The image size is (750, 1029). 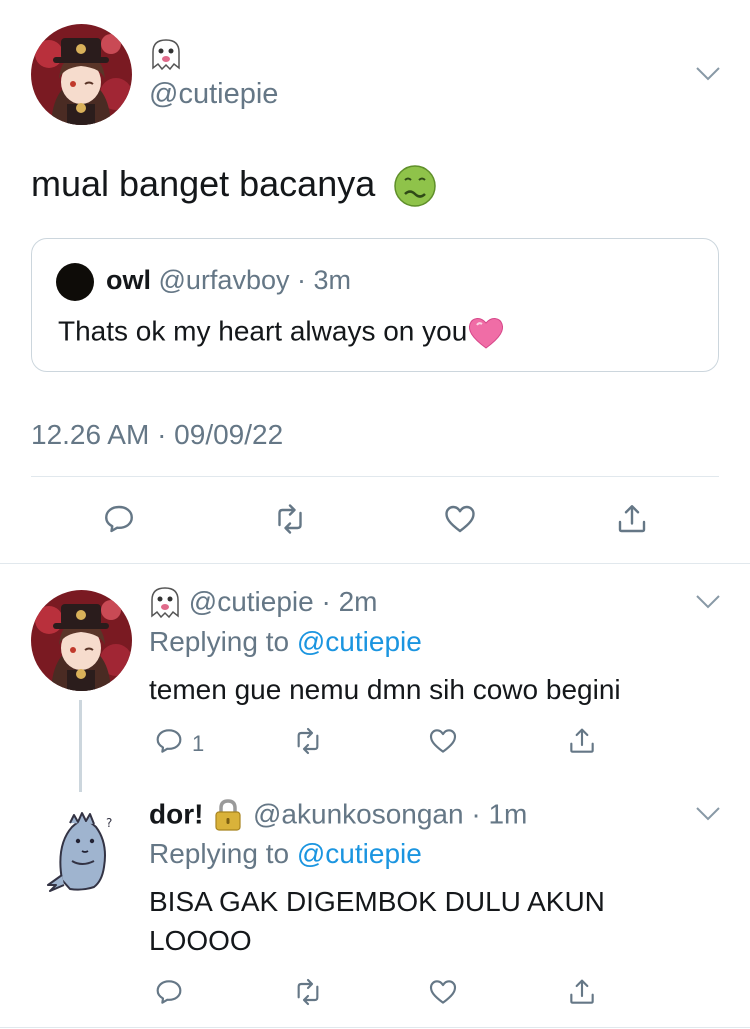 What do you see at coordinates (377, 901) in the screenshot?
I see `reply2-text-line1: BISA GAK DIGEMBOK DULU AKUN` at bounding box center [377, 901].